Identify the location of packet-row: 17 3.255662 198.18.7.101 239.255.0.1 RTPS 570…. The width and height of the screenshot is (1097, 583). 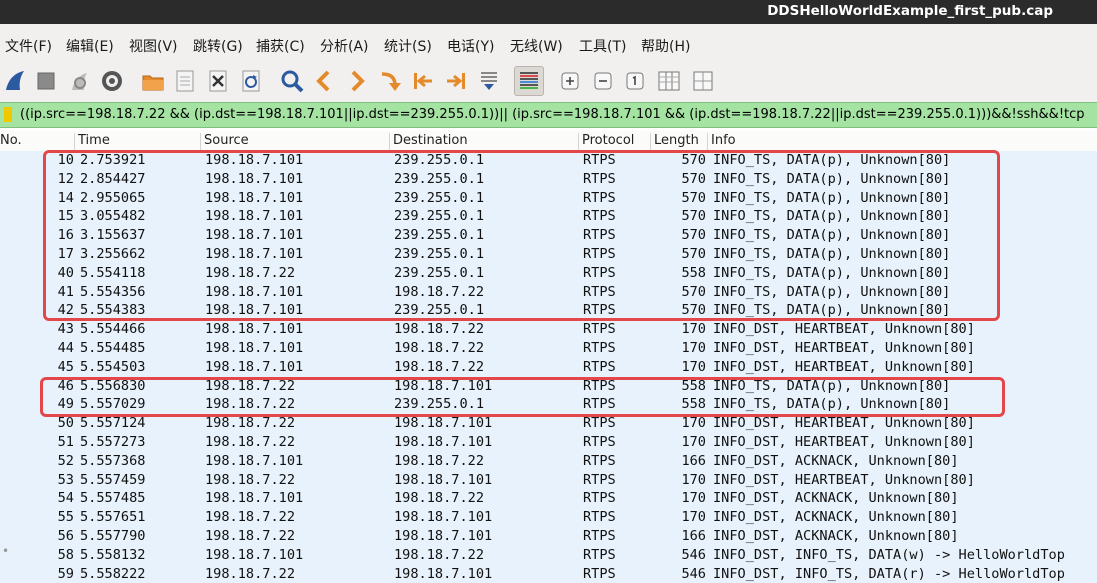
(548, 254).